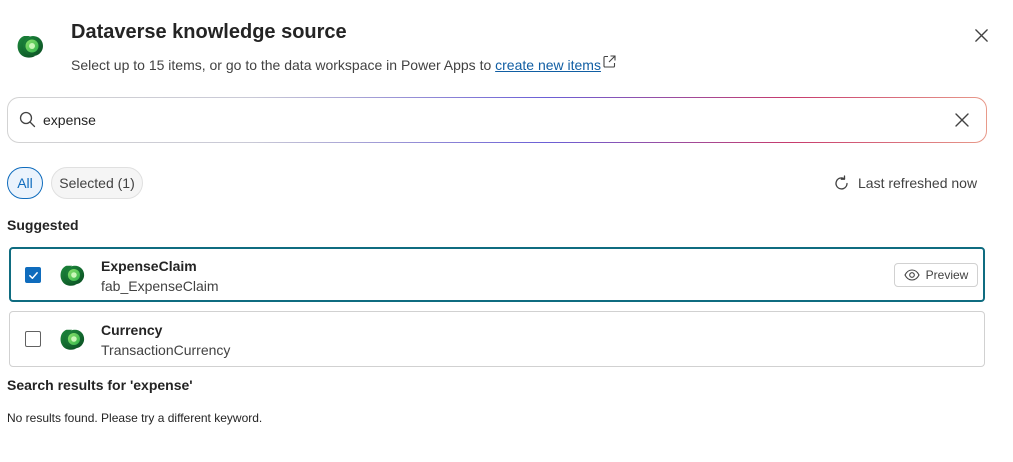  I want to click on clear-search-icon, so click(962, 120).